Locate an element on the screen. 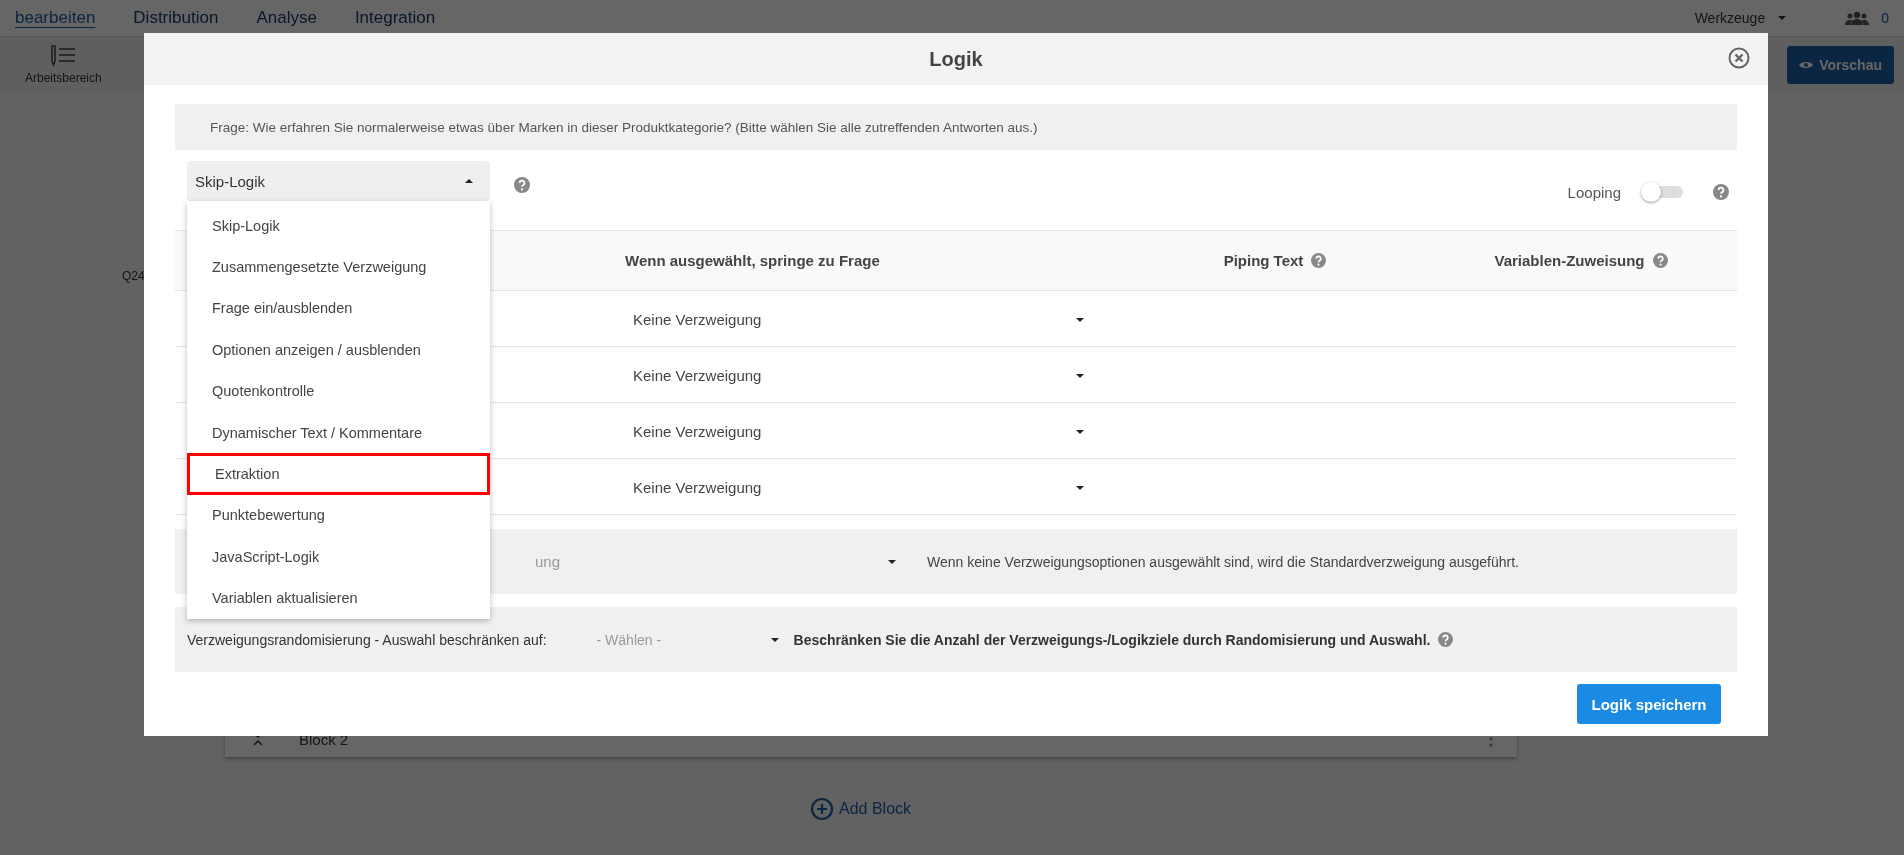 This screenshot has height=855, width=1904. eye-icon is located at coordinates (1806, 65).